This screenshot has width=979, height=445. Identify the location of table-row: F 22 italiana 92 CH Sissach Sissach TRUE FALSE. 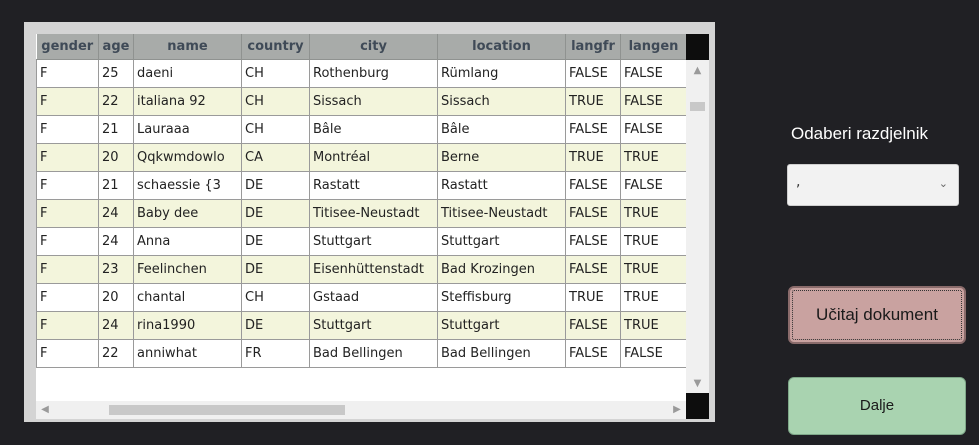
(361, 101).